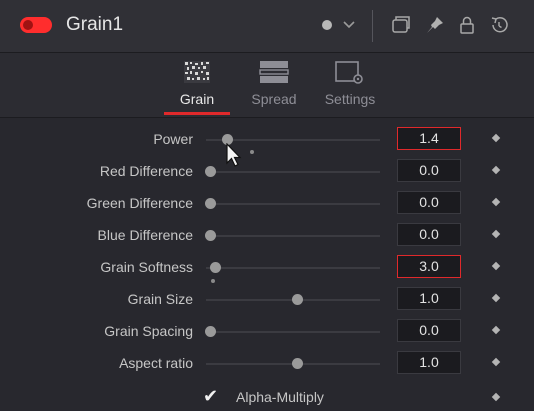 The image size is (534, 411). Describe the element at coordinates (274, 99) in the screenshot. I see `tab-label: Spread` at that location.